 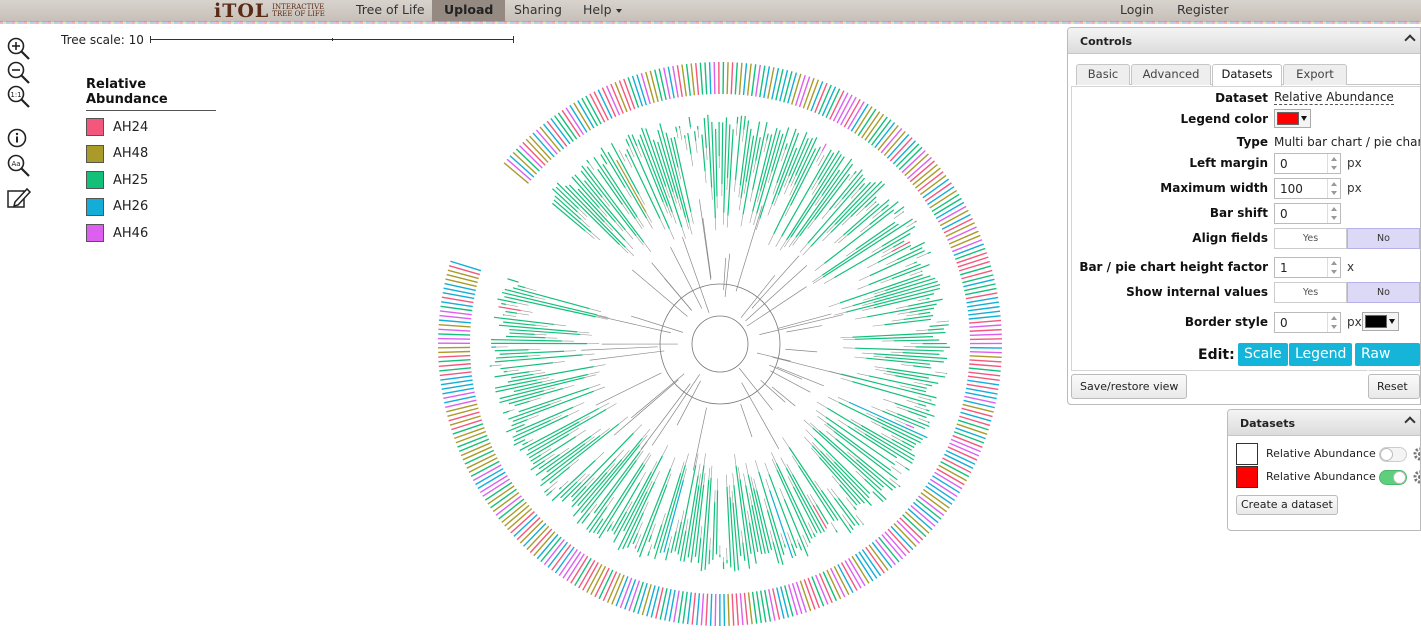 I want to click on itol-logo: iTOL INTERACTIVE TREE OF LIFE, so click(x=274, y=11).